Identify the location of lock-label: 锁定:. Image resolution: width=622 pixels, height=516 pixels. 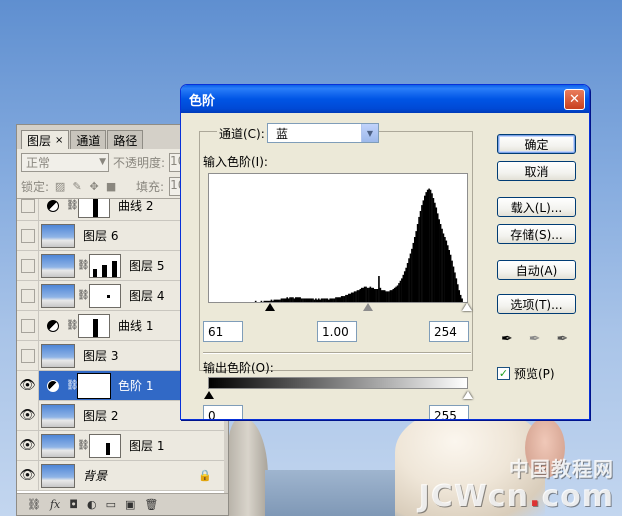
(35, 187).